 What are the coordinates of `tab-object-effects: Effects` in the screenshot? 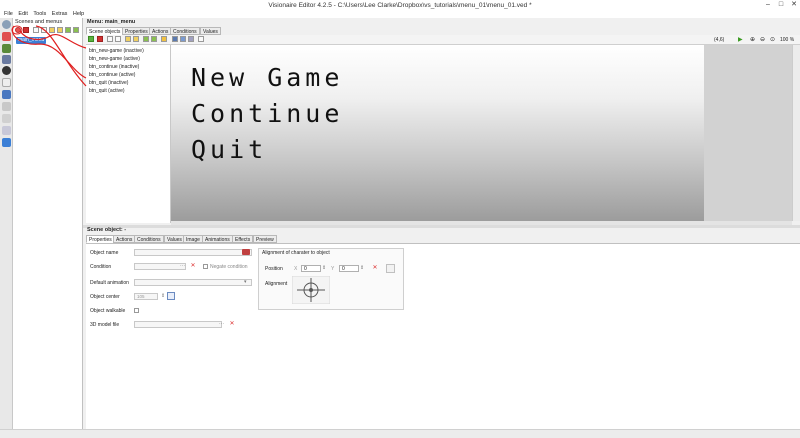 It's located at (243, 239).